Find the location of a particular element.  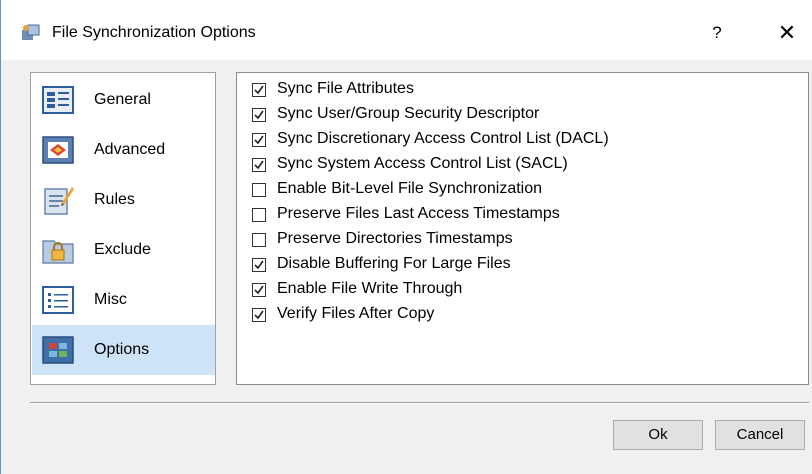

help-button: ? is located at coordinates (717, 33).